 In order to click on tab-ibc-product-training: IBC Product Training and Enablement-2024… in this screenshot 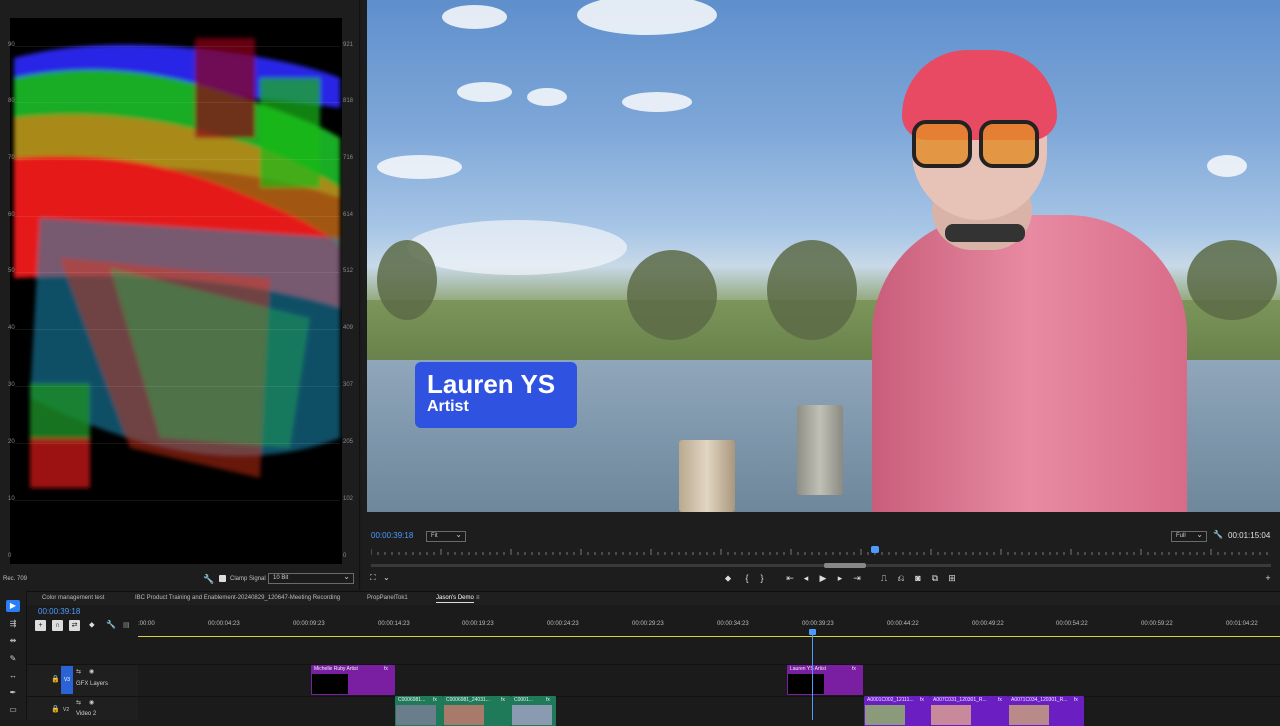, I will do `click(237, 598)`.